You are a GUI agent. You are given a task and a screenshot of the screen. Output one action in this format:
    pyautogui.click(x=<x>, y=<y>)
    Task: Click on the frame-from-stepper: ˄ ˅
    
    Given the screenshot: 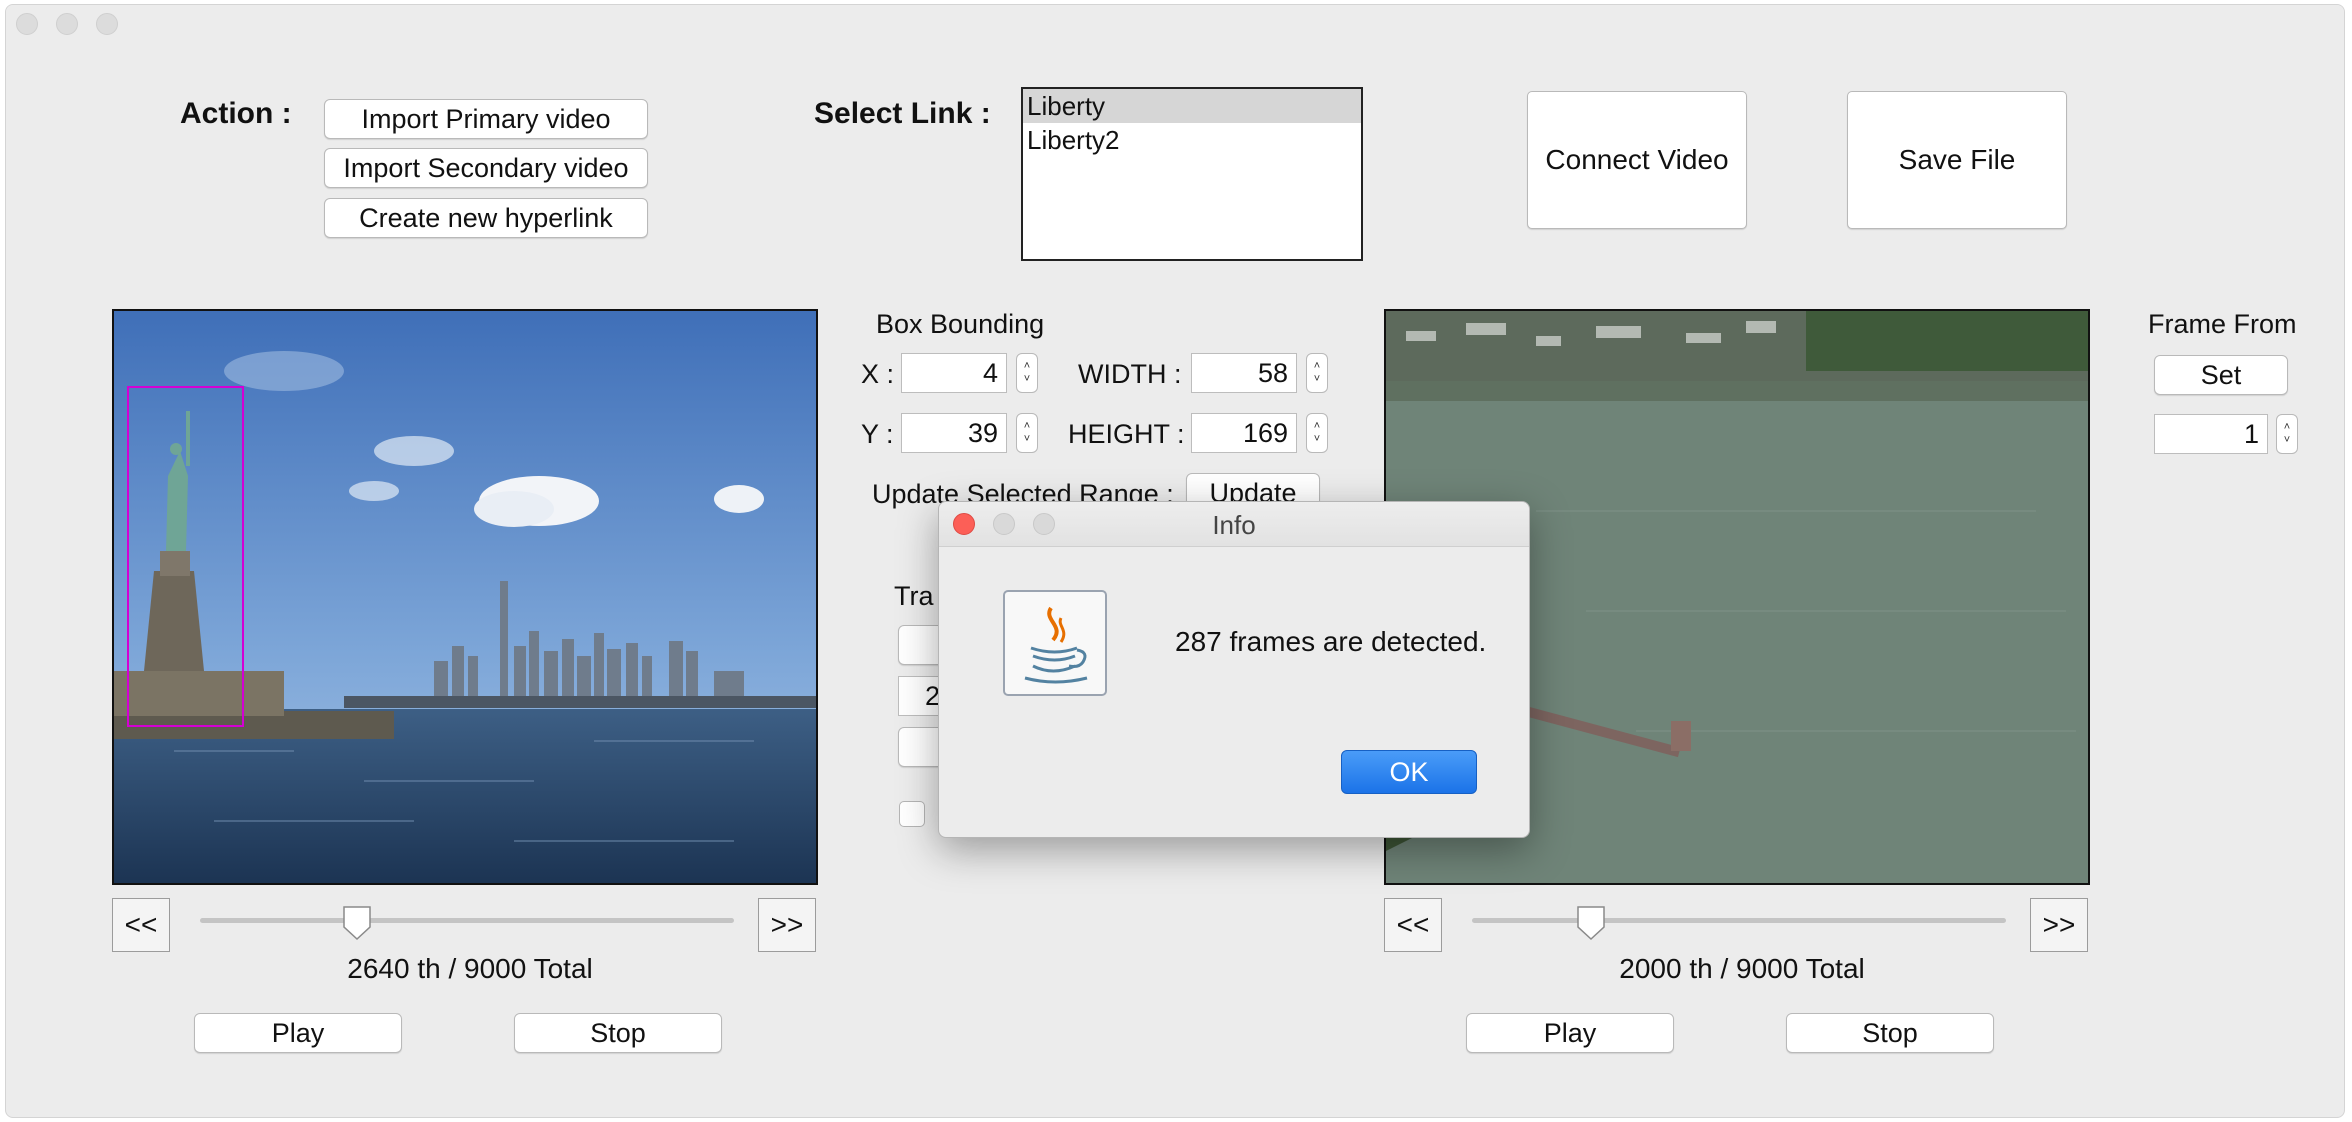 What is the action you would take?
    pyautogui.click(x=2287, y=434)
    